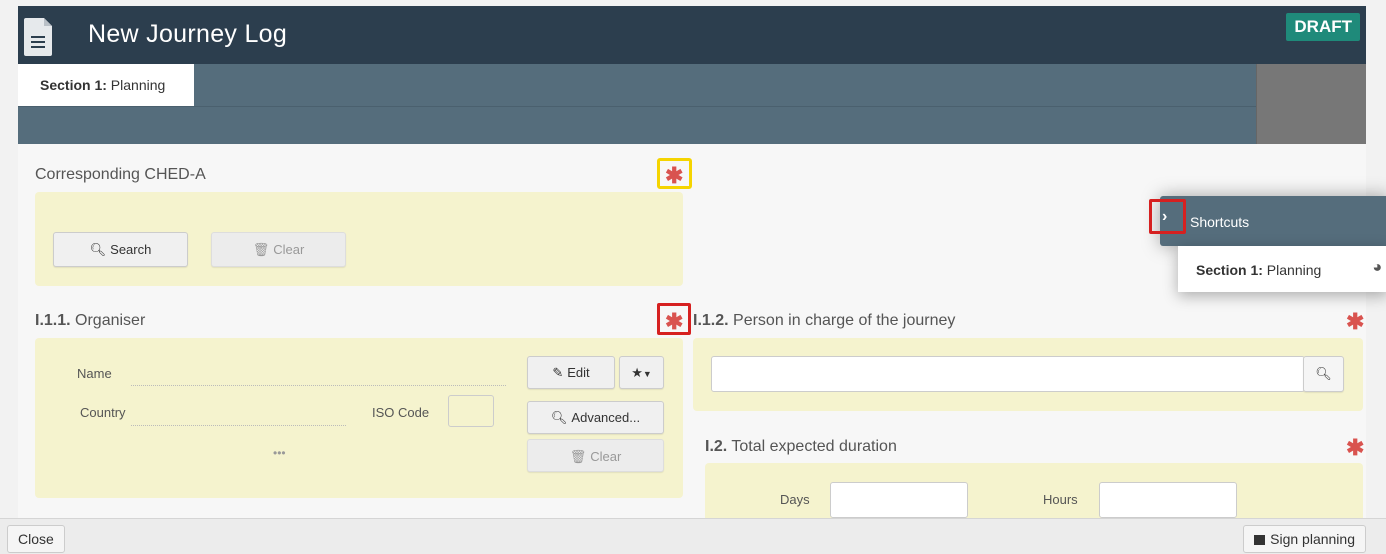 The image size is (1386, 554). I want to click on tab-bar: Section 1: Planning, so click(692, 85).